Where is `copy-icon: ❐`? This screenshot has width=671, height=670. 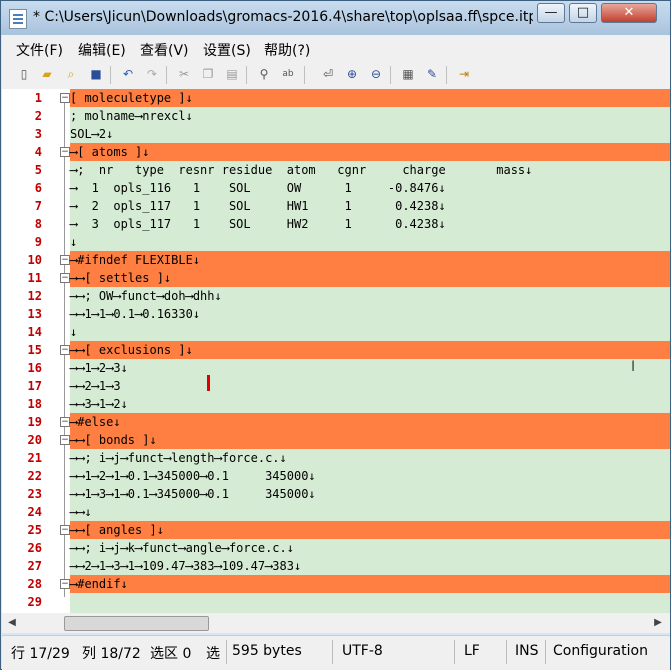
copy-icon: ❐ is located at coordinates (208, 74).